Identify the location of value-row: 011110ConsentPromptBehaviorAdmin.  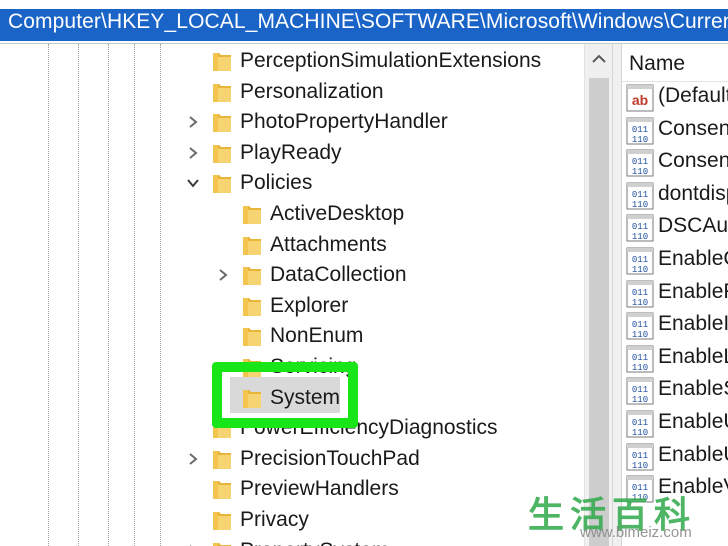
(675, 131).